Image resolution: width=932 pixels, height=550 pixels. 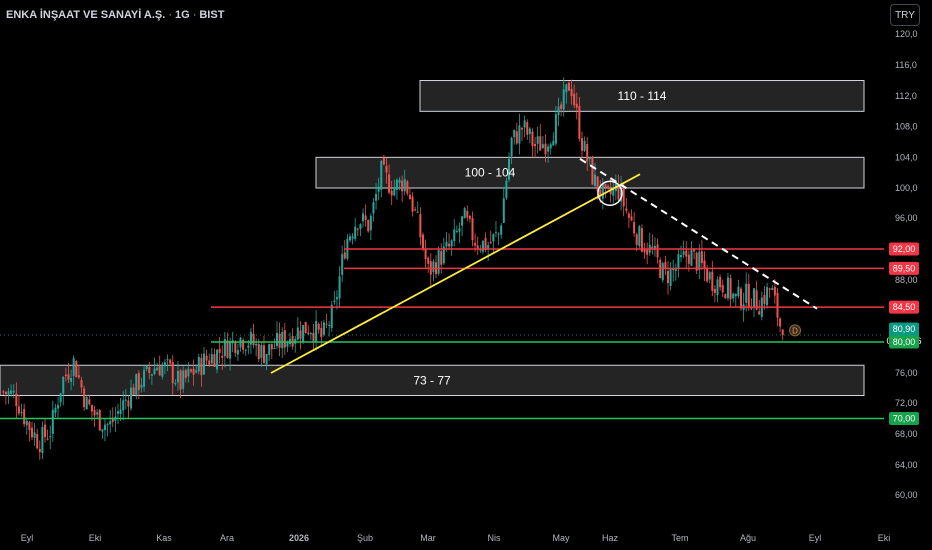 What do you see at coordinates (905, 15) in the screenshot?
I see `currency-button: TRY` at bounding box center [905, 15].